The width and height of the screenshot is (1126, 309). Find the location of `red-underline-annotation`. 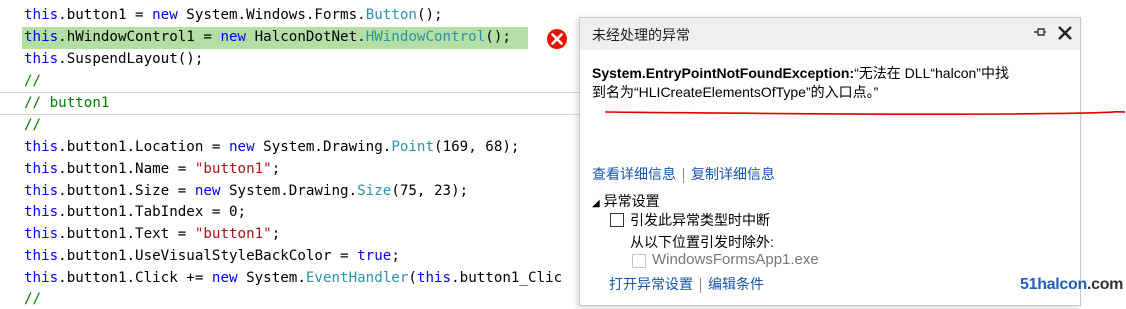

red-underline-annotation is located at coordinates (865, 113).